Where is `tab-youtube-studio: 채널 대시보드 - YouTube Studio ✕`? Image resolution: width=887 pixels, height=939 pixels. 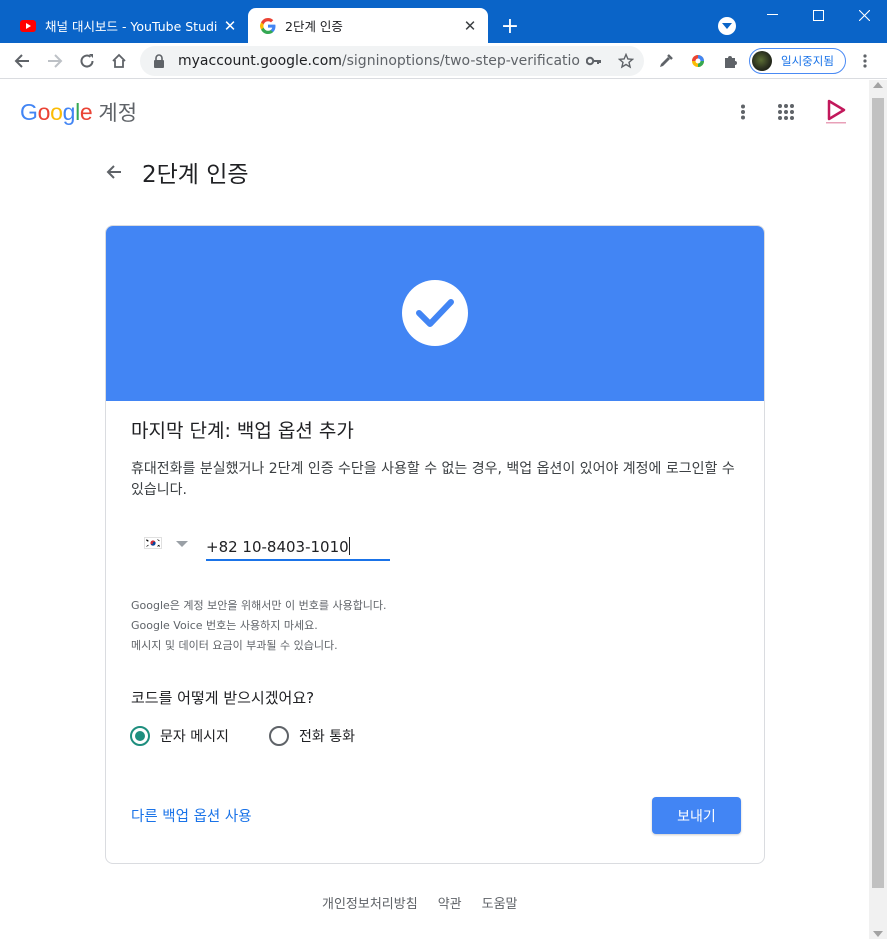 tab-youtube-studio: 채널 대시보드 - YouTube Studio ✕ is located at coordinates (128, 25).